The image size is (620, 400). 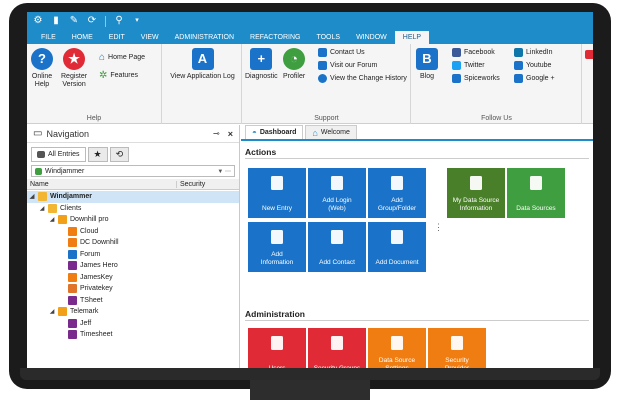 I want to click on youtube-button: Youtube, so click(x=532, y=65).